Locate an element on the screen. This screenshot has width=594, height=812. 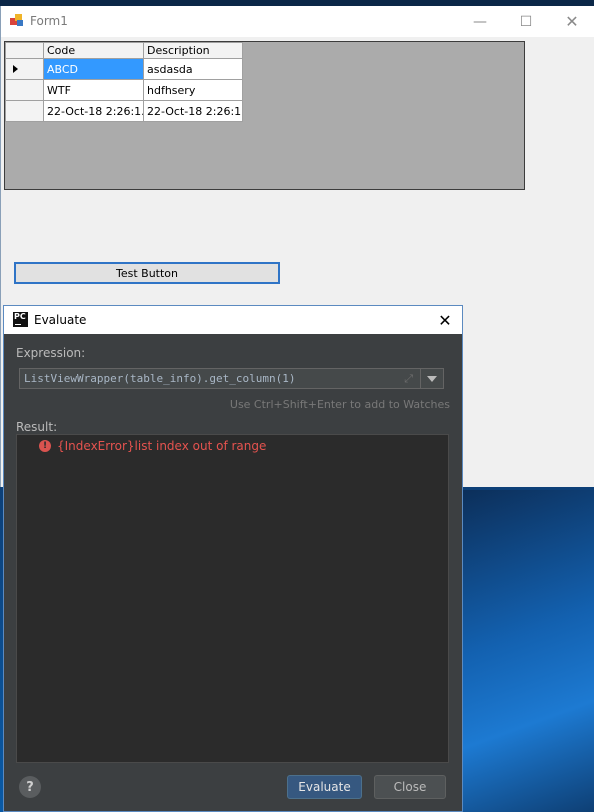
grid-row: WTF hdfhsery is located at coordinates (124, 90).